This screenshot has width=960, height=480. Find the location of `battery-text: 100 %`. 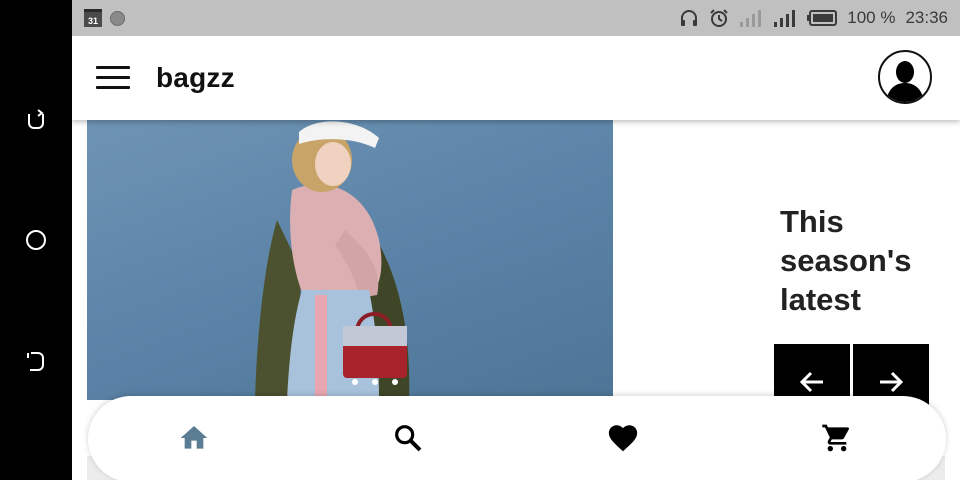

battery-text: 100 % is located at coordinates (871, 17).